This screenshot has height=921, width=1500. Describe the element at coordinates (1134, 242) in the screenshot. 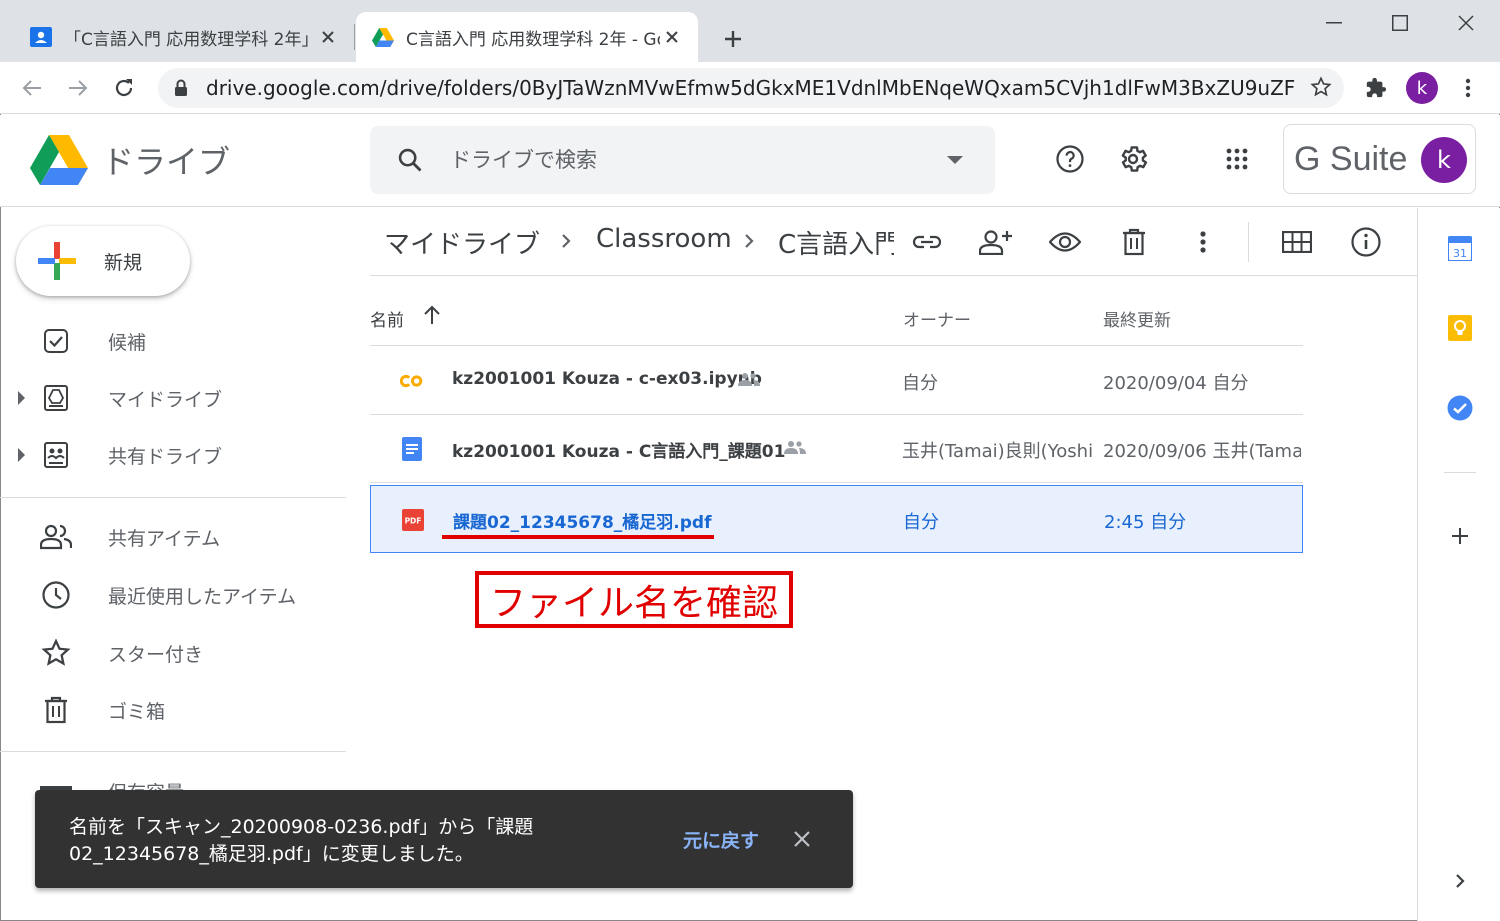

I see `remove-button` at that location.